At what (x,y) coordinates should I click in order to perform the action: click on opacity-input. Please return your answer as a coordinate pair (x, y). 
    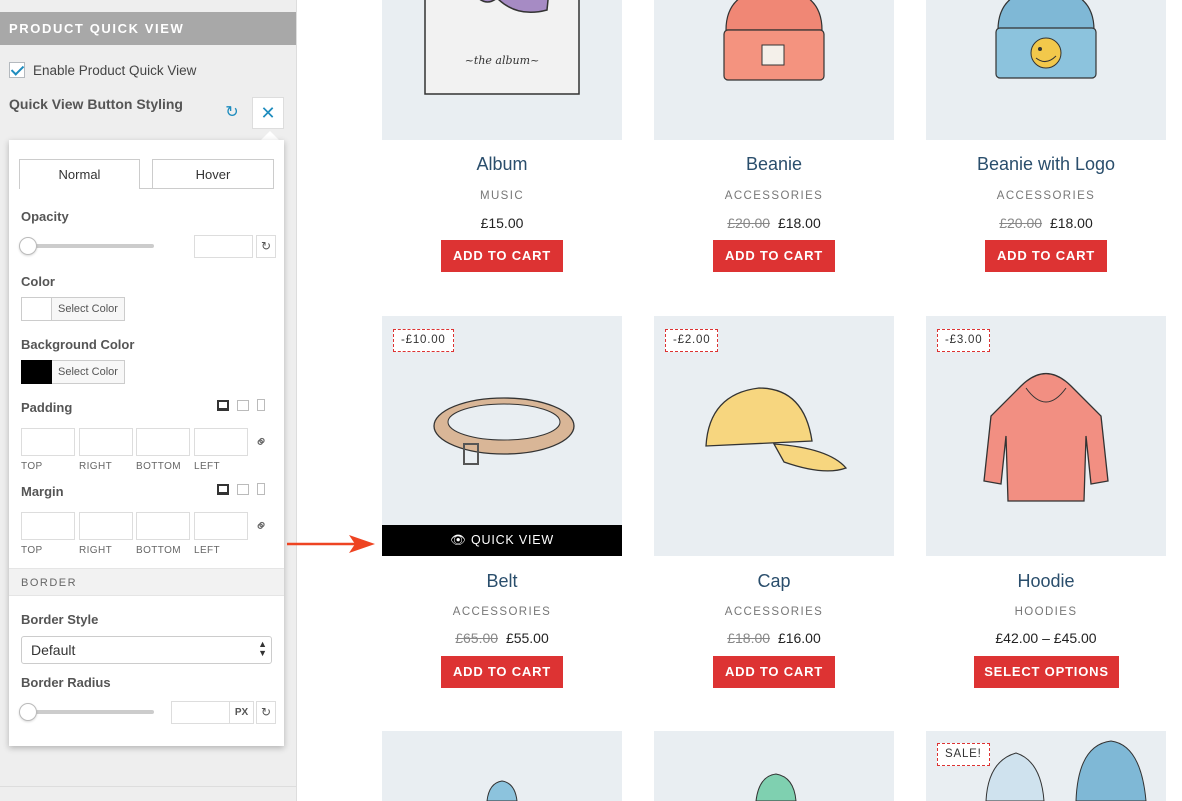
    Looking at the image, I should click on (223, 246).